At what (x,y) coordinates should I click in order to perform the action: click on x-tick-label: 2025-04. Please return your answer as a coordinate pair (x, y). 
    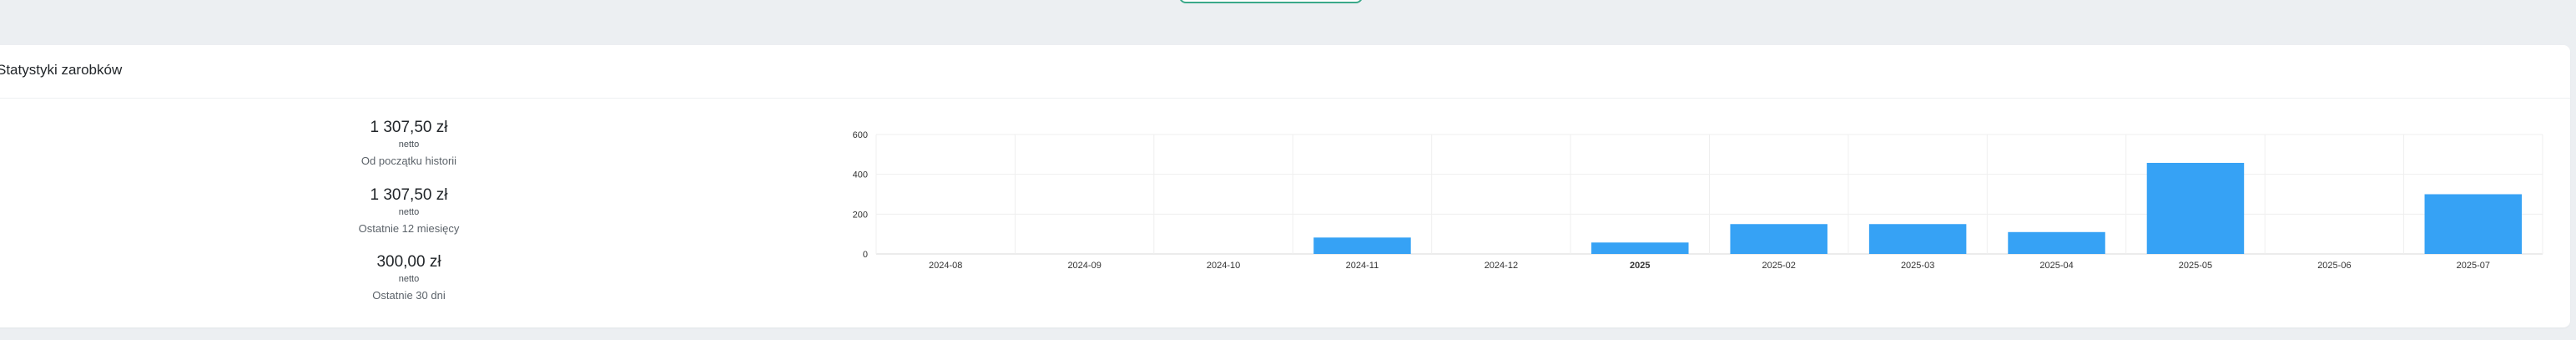
    Looking at the image, I should click on (2056, 266).